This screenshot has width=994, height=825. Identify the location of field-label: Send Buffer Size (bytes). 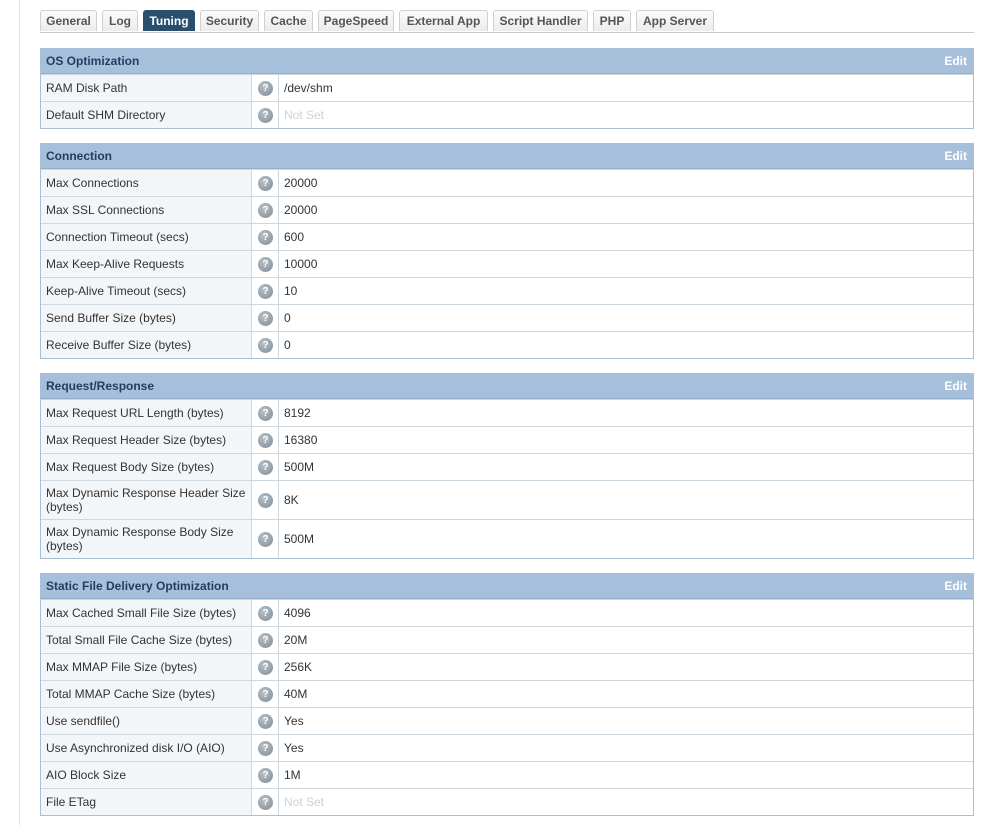
(146, 318).